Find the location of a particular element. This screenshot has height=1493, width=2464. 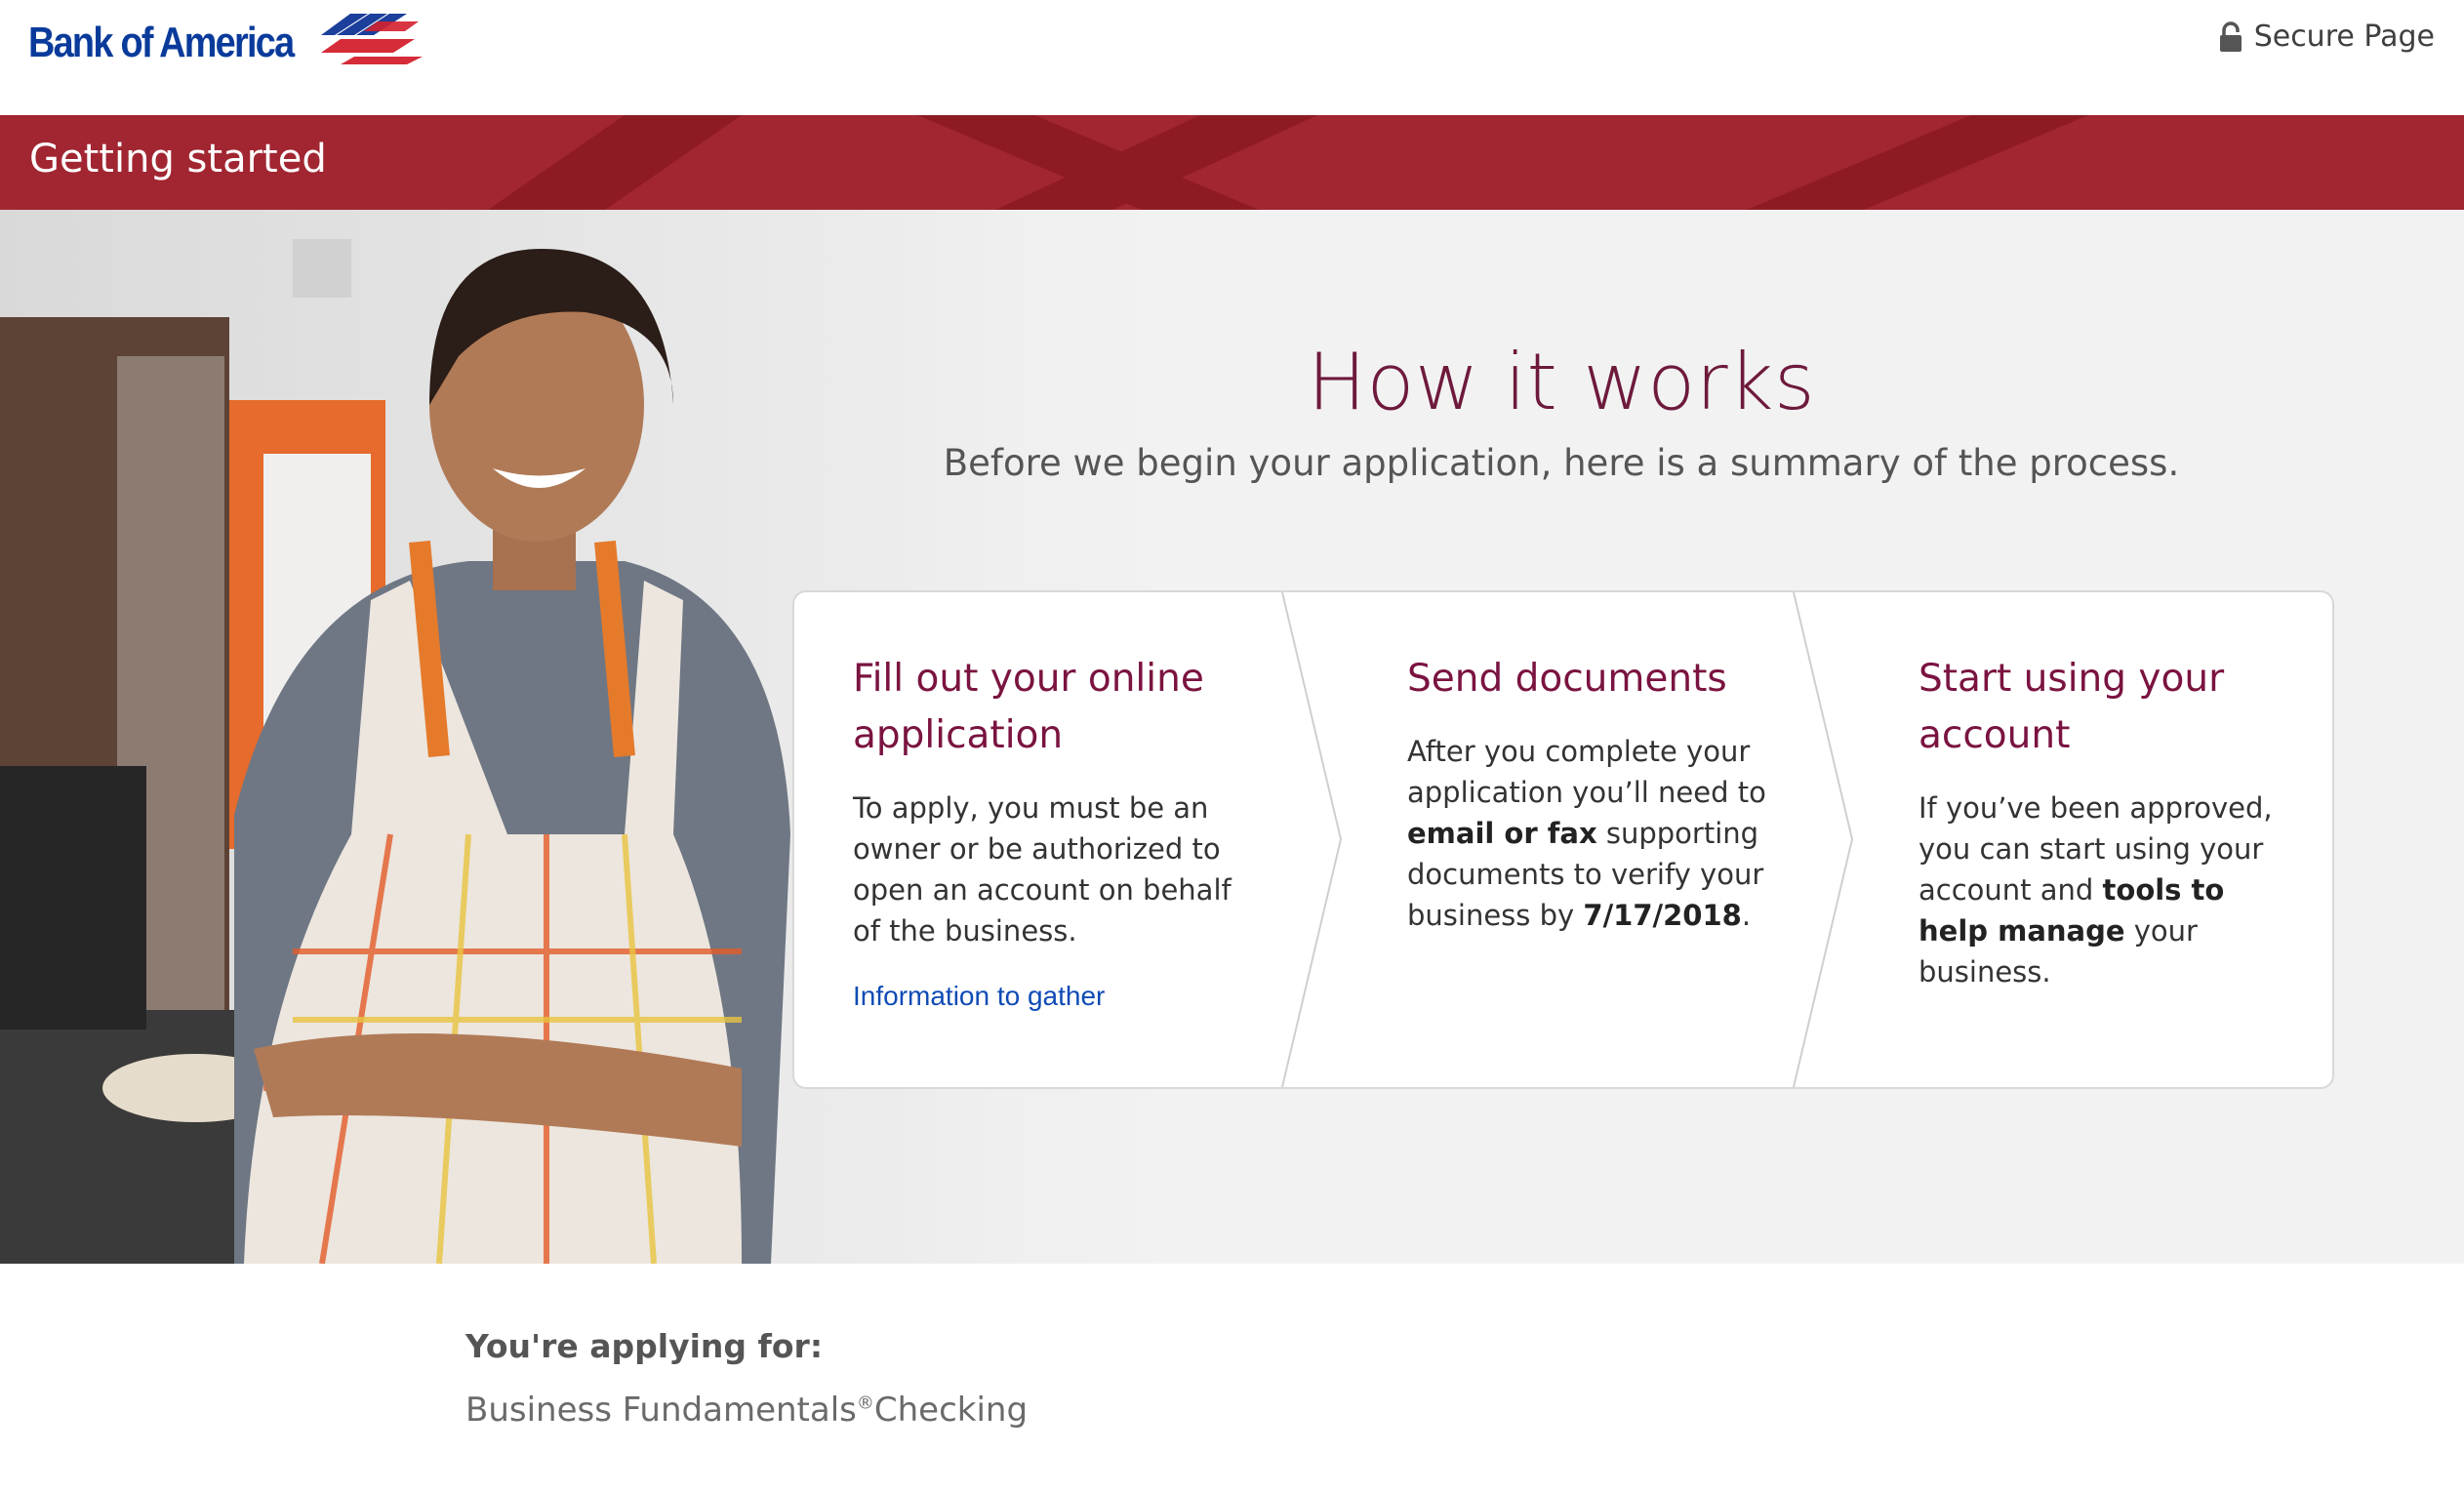

step-3-title: Start using your account is located at coordinates (2072, 707).